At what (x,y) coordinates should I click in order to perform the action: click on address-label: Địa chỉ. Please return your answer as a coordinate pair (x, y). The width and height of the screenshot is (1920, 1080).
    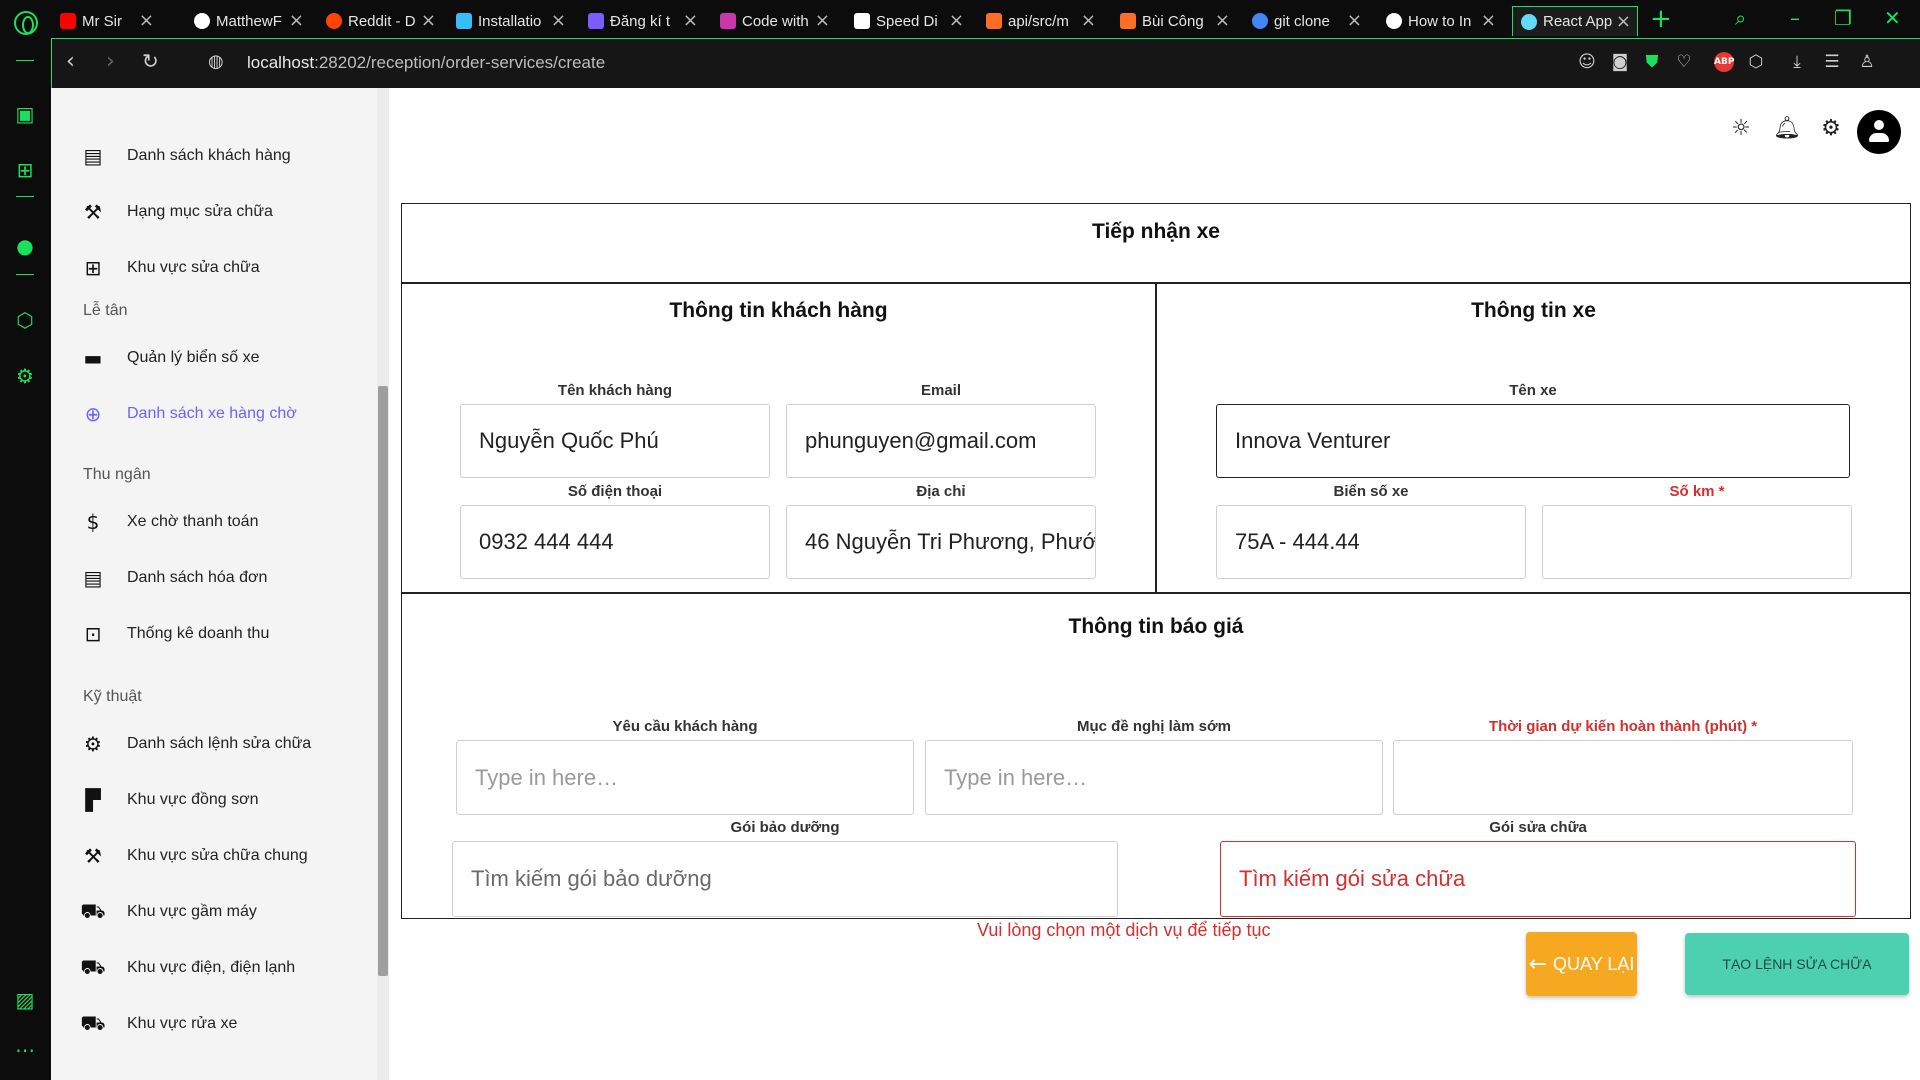
    Looking at the image, I should click on (941, 491).